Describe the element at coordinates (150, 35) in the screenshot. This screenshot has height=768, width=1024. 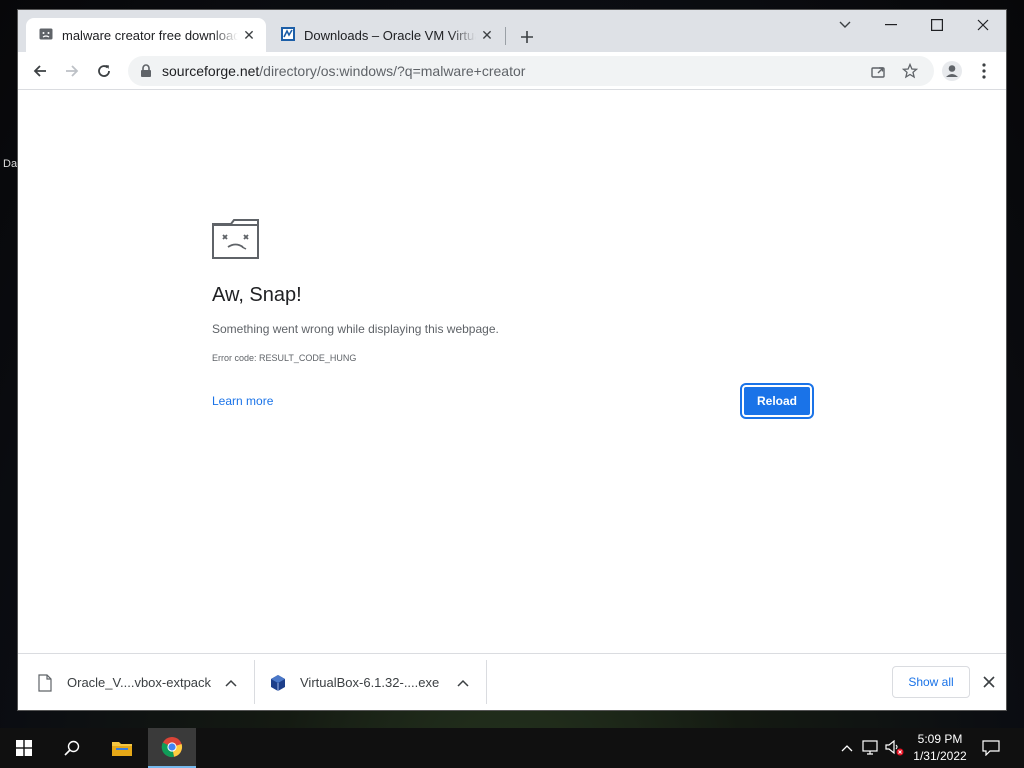
I see `tab-title: malware creator free download -` at that location.